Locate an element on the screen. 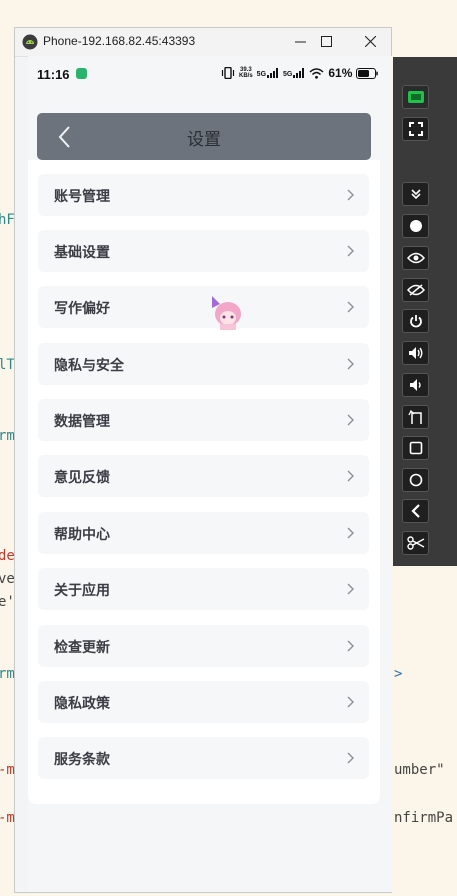 Image resolution: width=457 pixels, height=896 pixels. signal-5g-1: 5G is located at coordinates (268, 73).